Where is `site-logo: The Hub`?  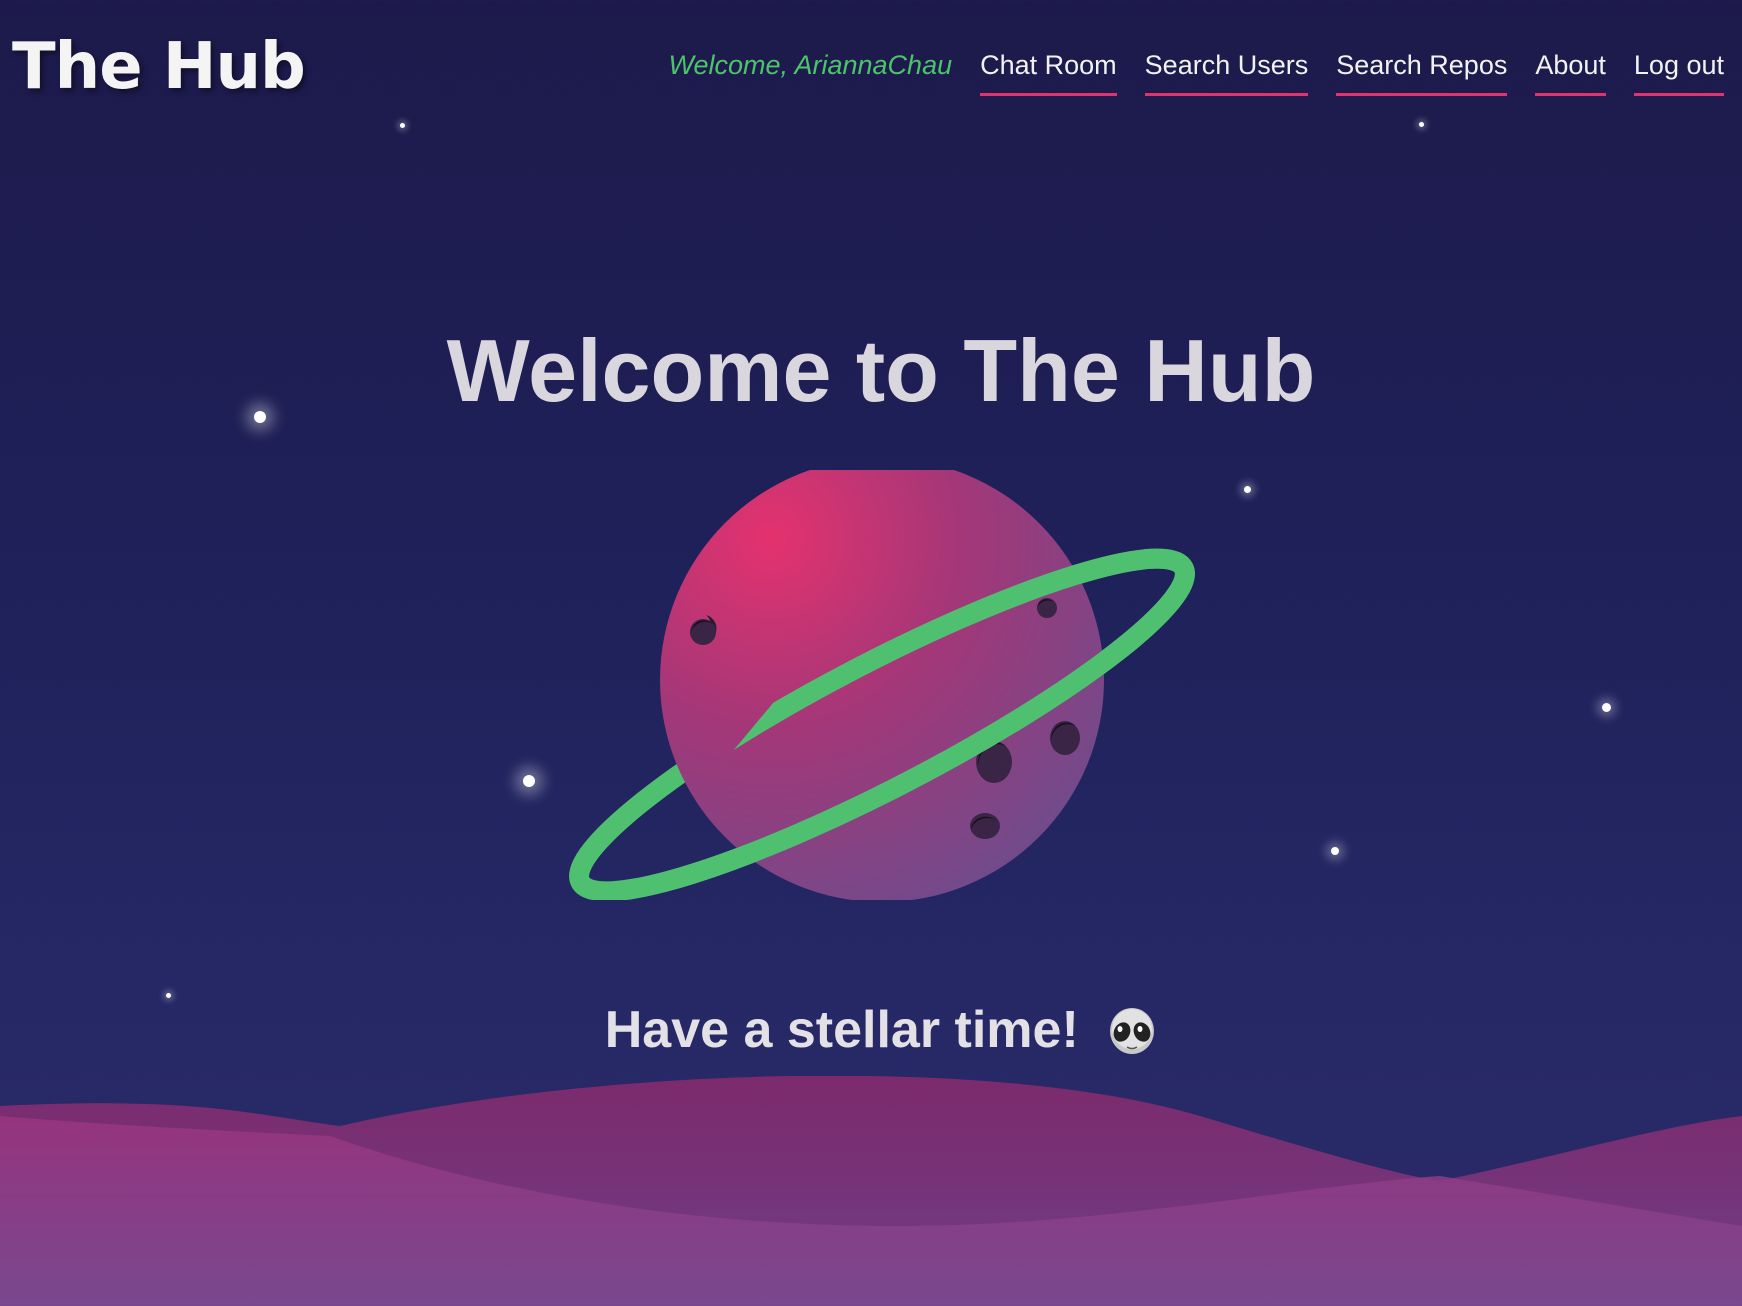 site-logo: The Hub is located at coordinates (159, 67).